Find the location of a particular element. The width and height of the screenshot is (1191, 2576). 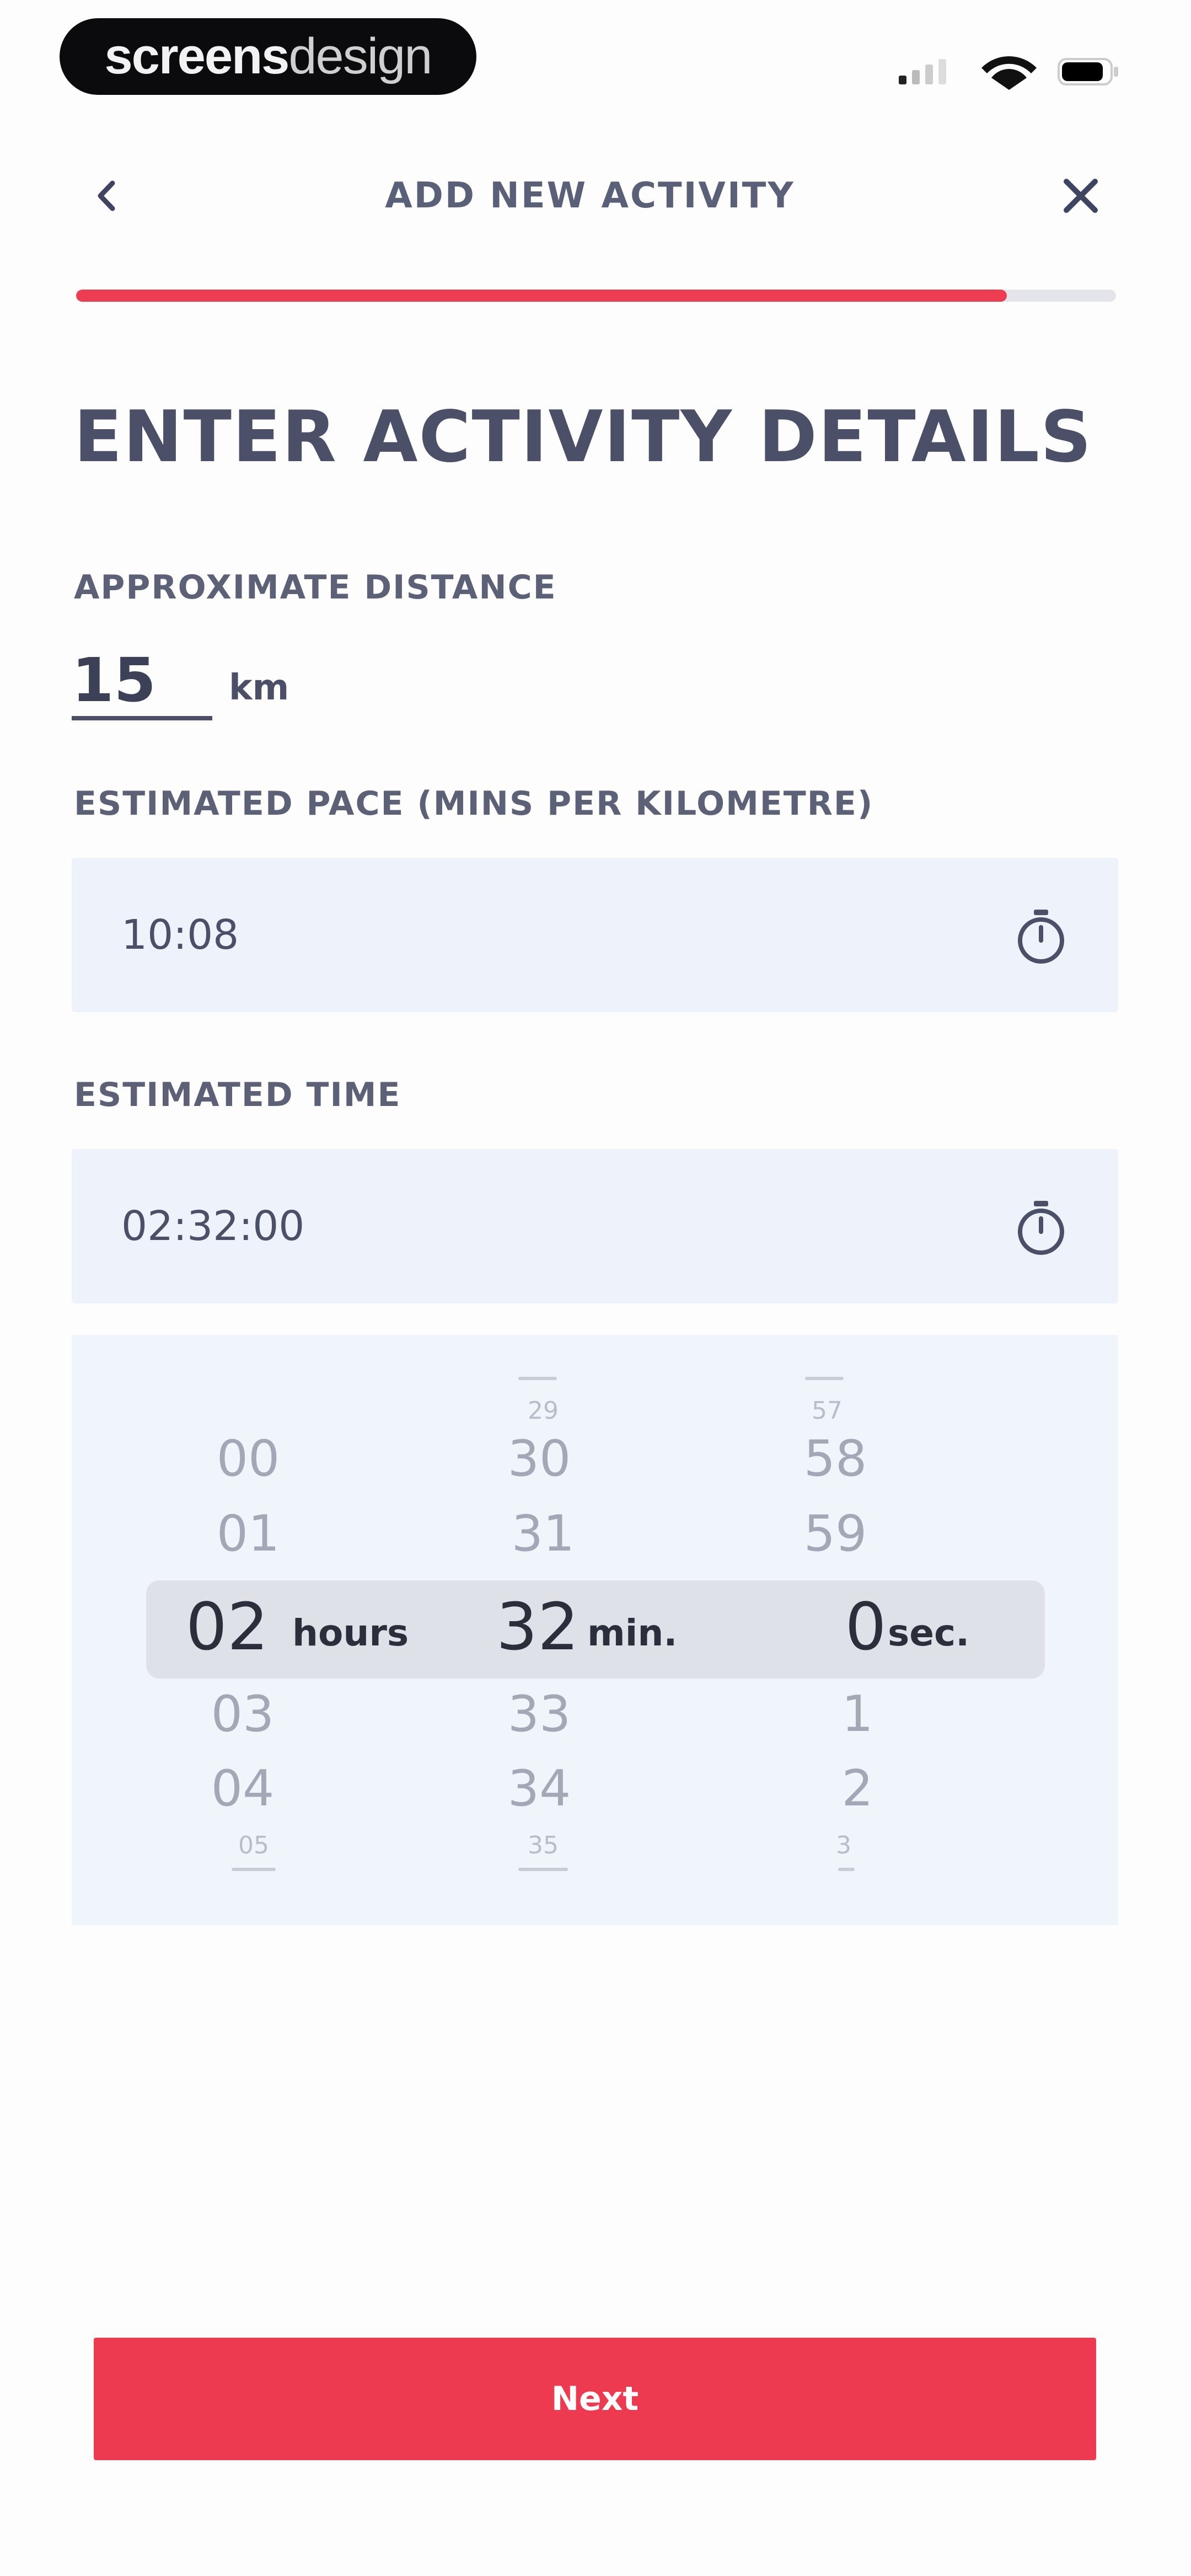

minutes-option: 34 is located at coordinates (539, 1789).